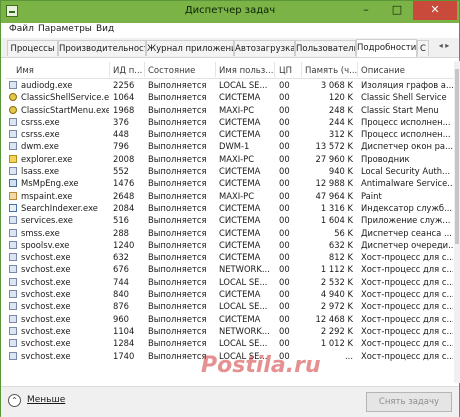 This screenshot has width=460, height=417. I want to click on menu-file: Файл, so click(21, 29).